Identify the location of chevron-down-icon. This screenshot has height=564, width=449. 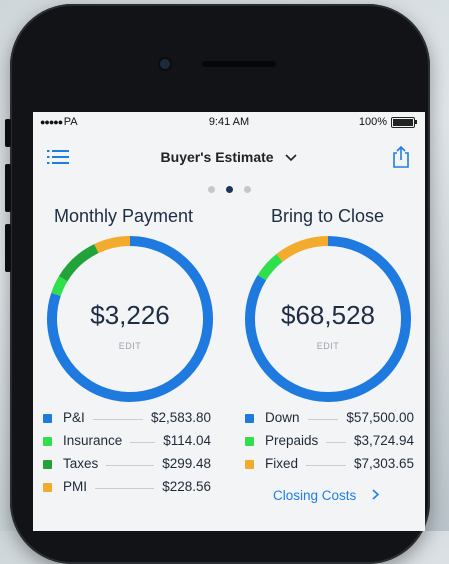
(291, 158).